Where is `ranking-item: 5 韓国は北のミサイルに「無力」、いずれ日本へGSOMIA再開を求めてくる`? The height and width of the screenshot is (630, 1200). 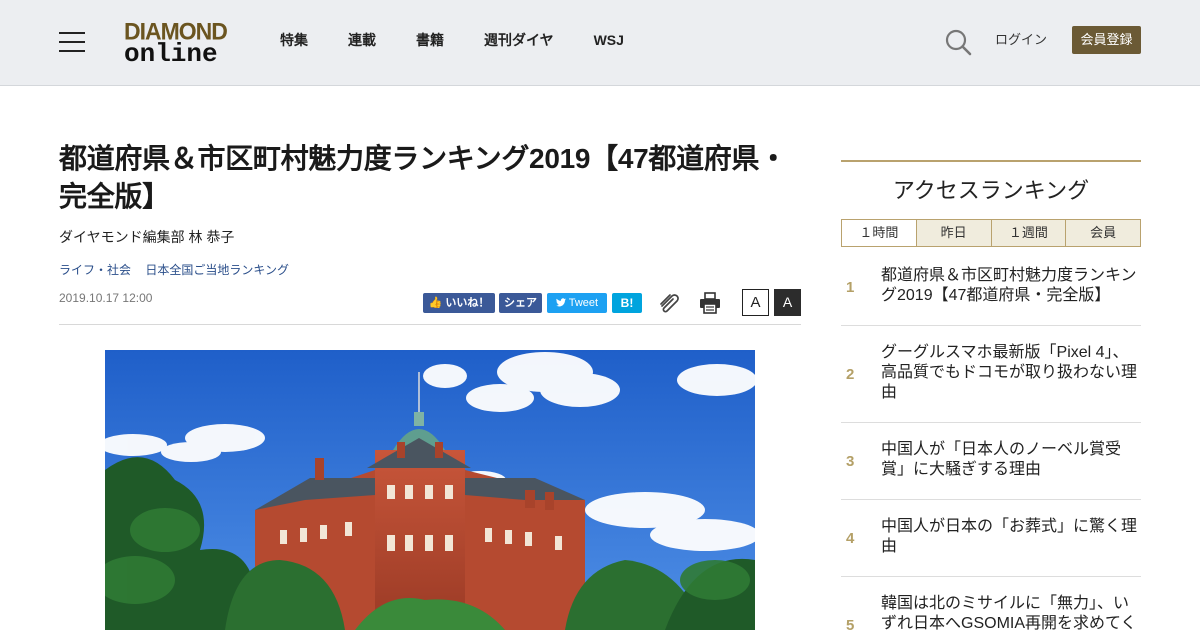 ranking-item: 5 韓国は北のミサイルに「無力」、いずれ日本へGSOMIA再開を求めてくる is located at coordinates (991, 603).